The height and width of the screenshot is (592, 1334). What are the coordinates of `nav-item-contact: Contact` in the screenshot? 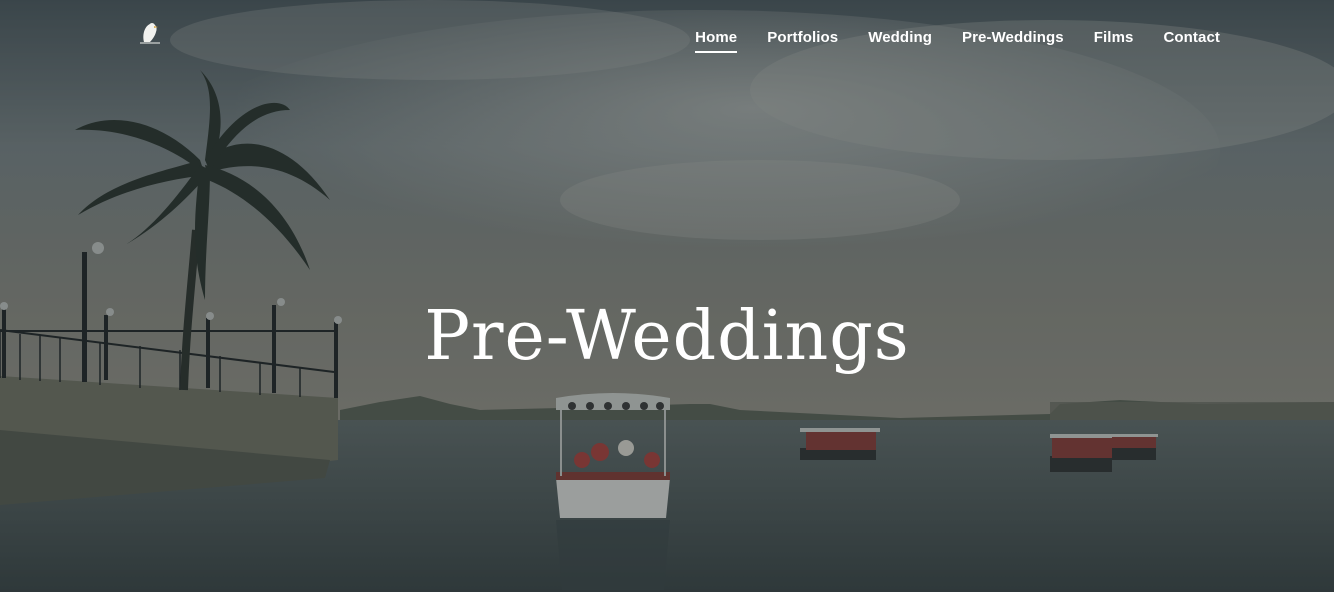 It's located at (1191, 40).